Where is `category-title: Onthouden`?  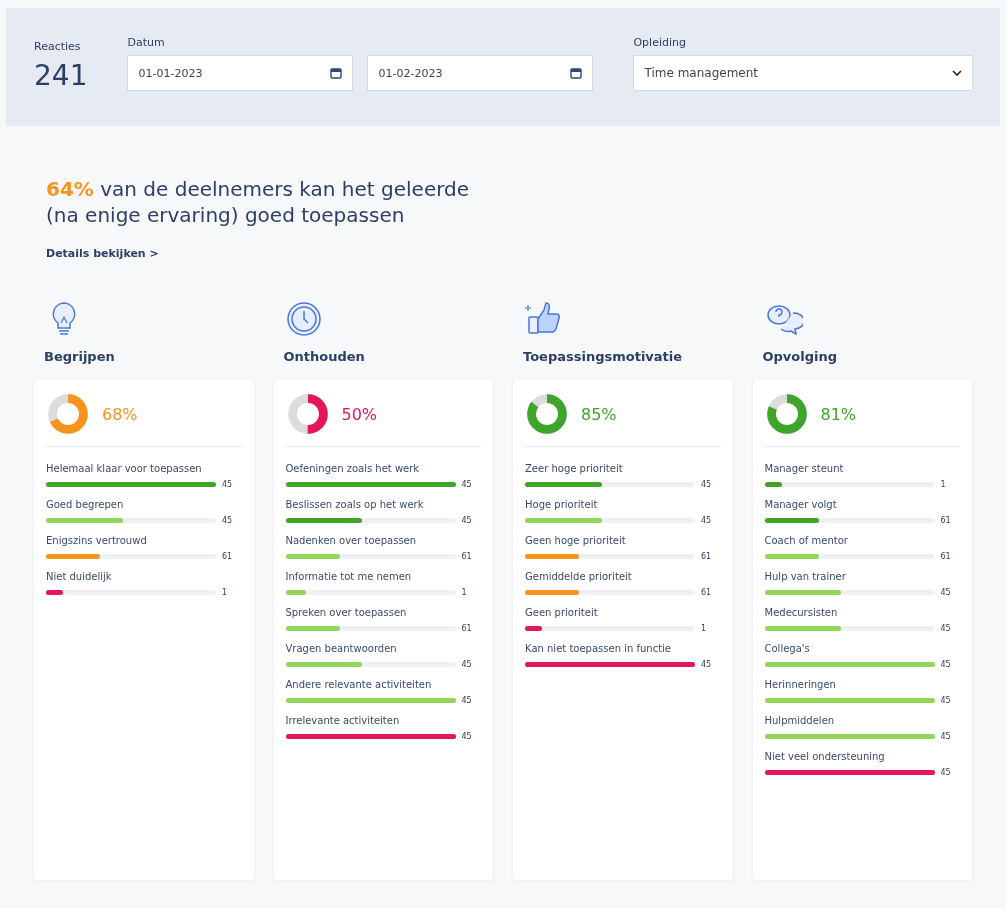
category-title: Onthouden is located at coordinates (324, 356).